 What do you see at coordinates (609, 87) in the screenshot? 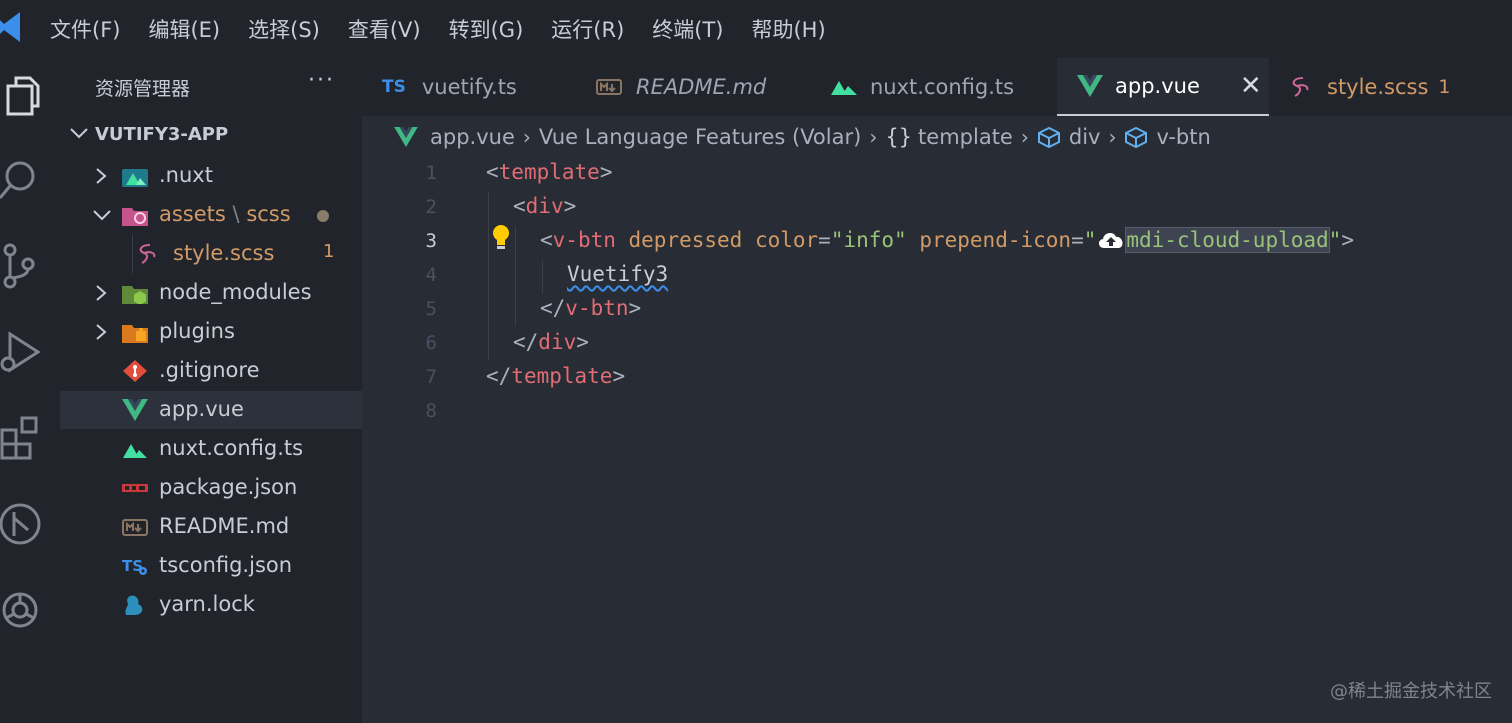
I see `markdown-icon` at bounding box center [609, 87].